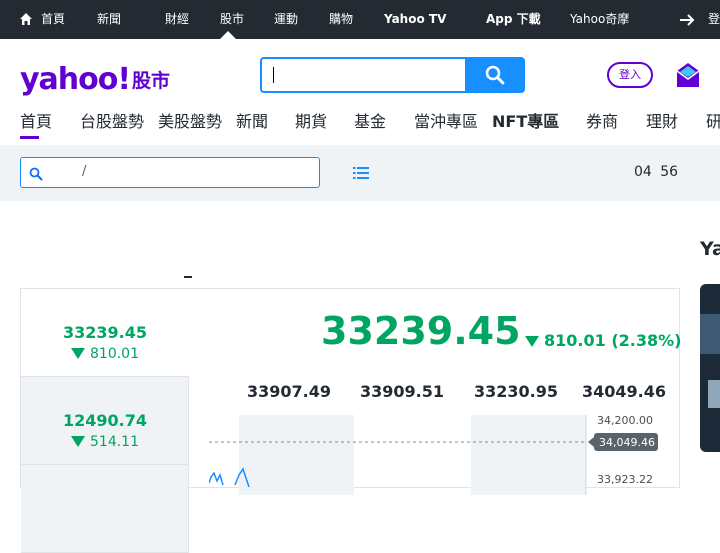 The width and height of the screenshot is (720, 553). Describe the element at coordinates (525, 122) in the screenshot. I see `tab-nft: NFT專區` at that location.